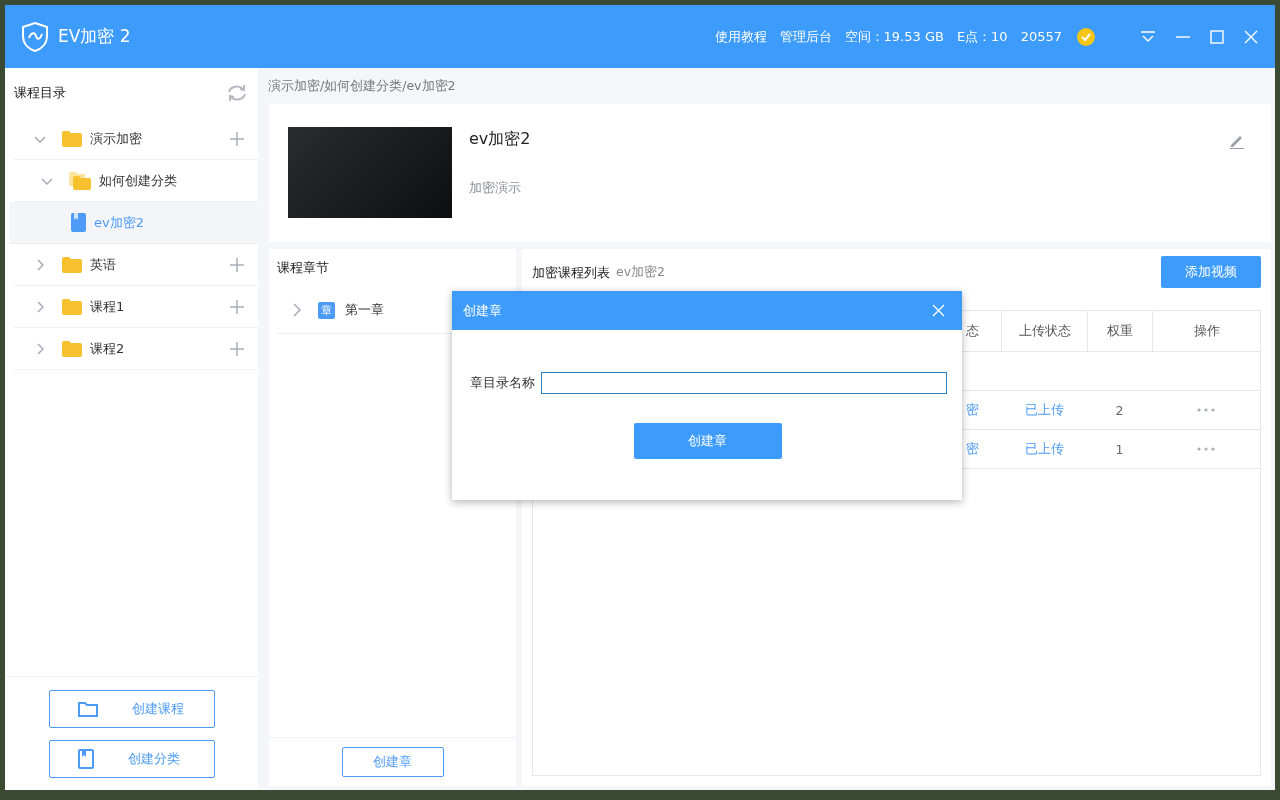 This screenshot has height=800, width=1280. Describe the element at coordinates (132, 709) in the screenshot. I see `create-button: 创建课程` at that location.